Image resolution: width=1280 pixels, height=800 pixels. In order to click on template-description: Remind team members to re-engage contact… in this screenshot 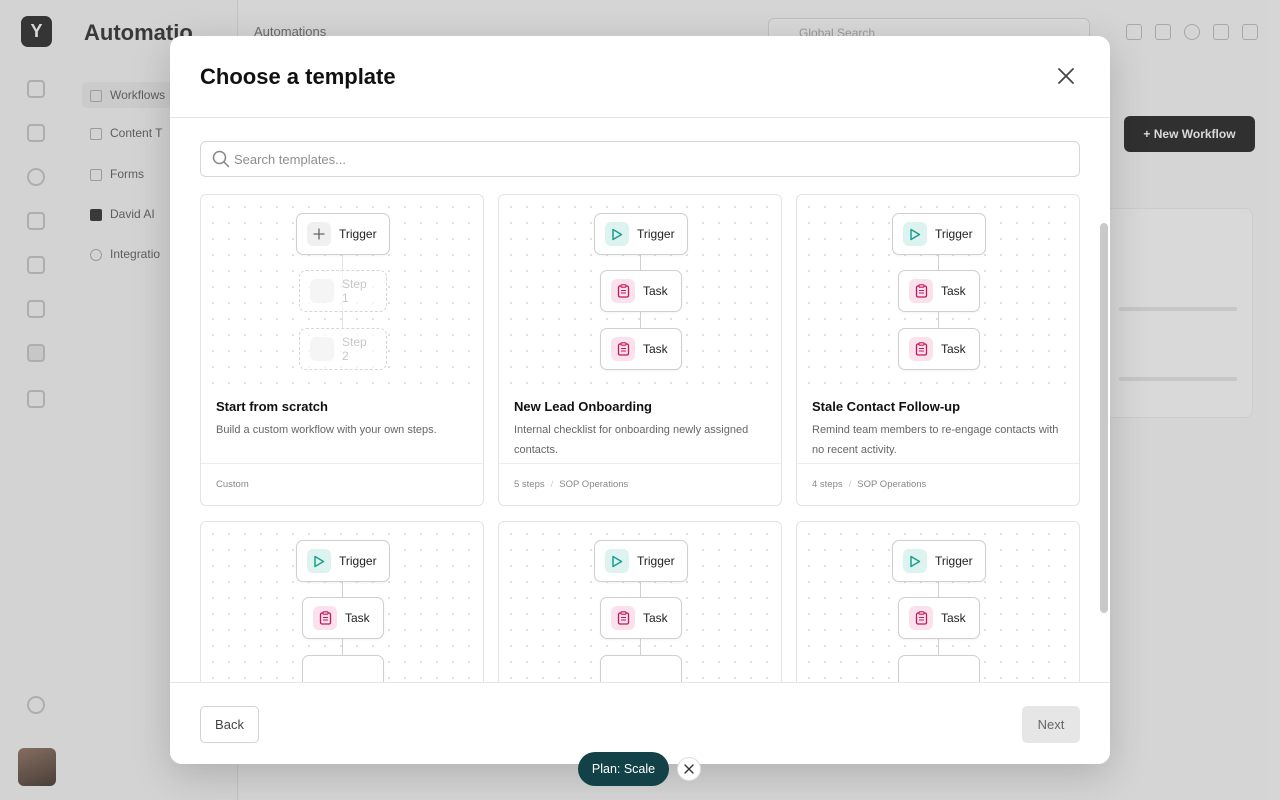, I will do `click(935, 440)`.